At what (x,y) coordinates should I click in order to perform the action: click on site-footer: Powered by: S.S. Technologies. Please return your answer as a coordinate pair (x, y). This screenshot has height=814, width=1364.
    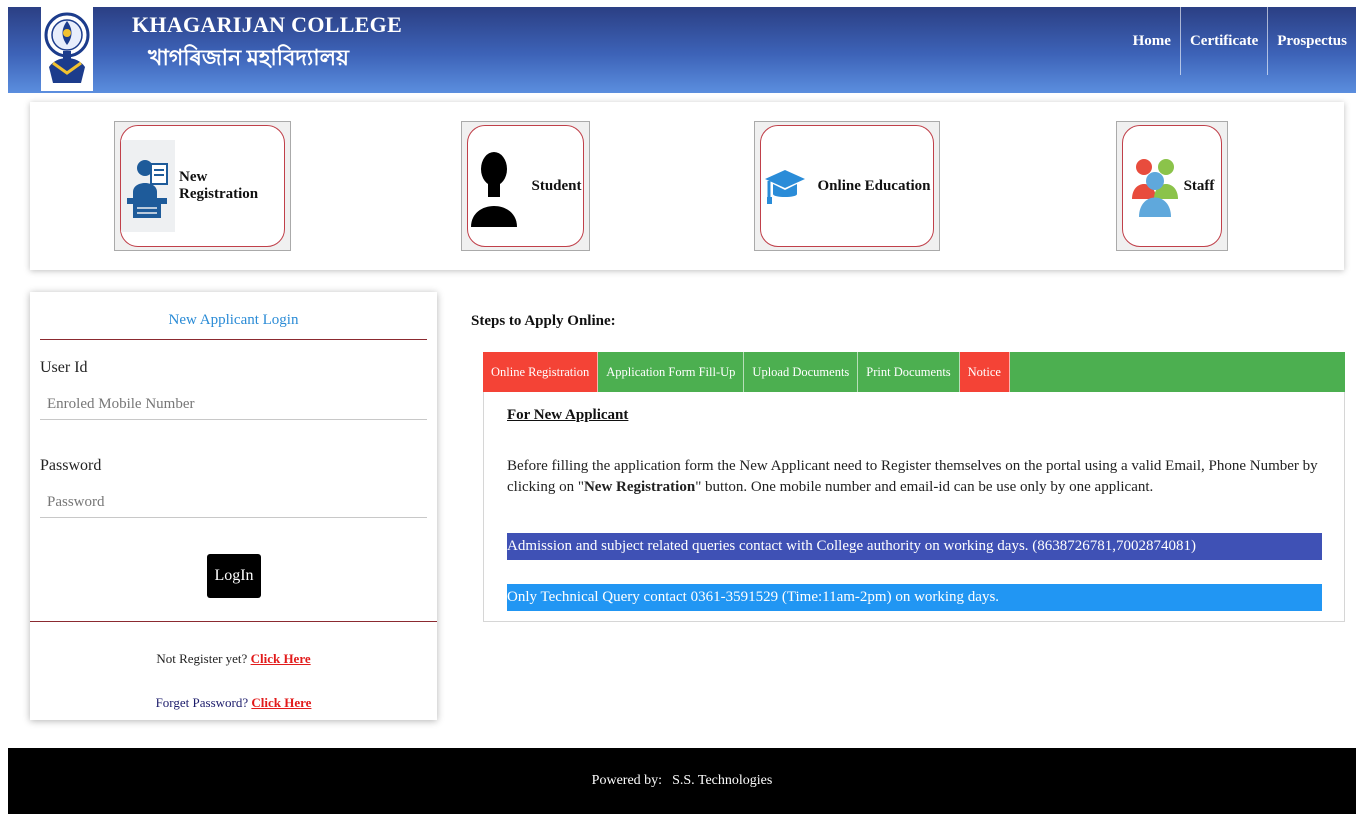
    Looking at the image, I should click on (682, 781).